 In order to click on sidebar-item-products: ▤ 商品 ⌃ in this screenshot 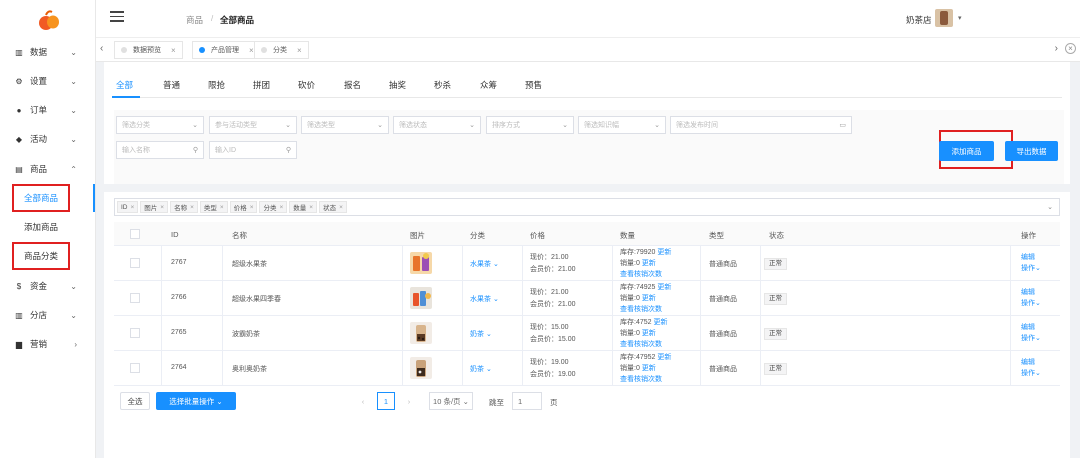, I will do `click(47, 169)`.